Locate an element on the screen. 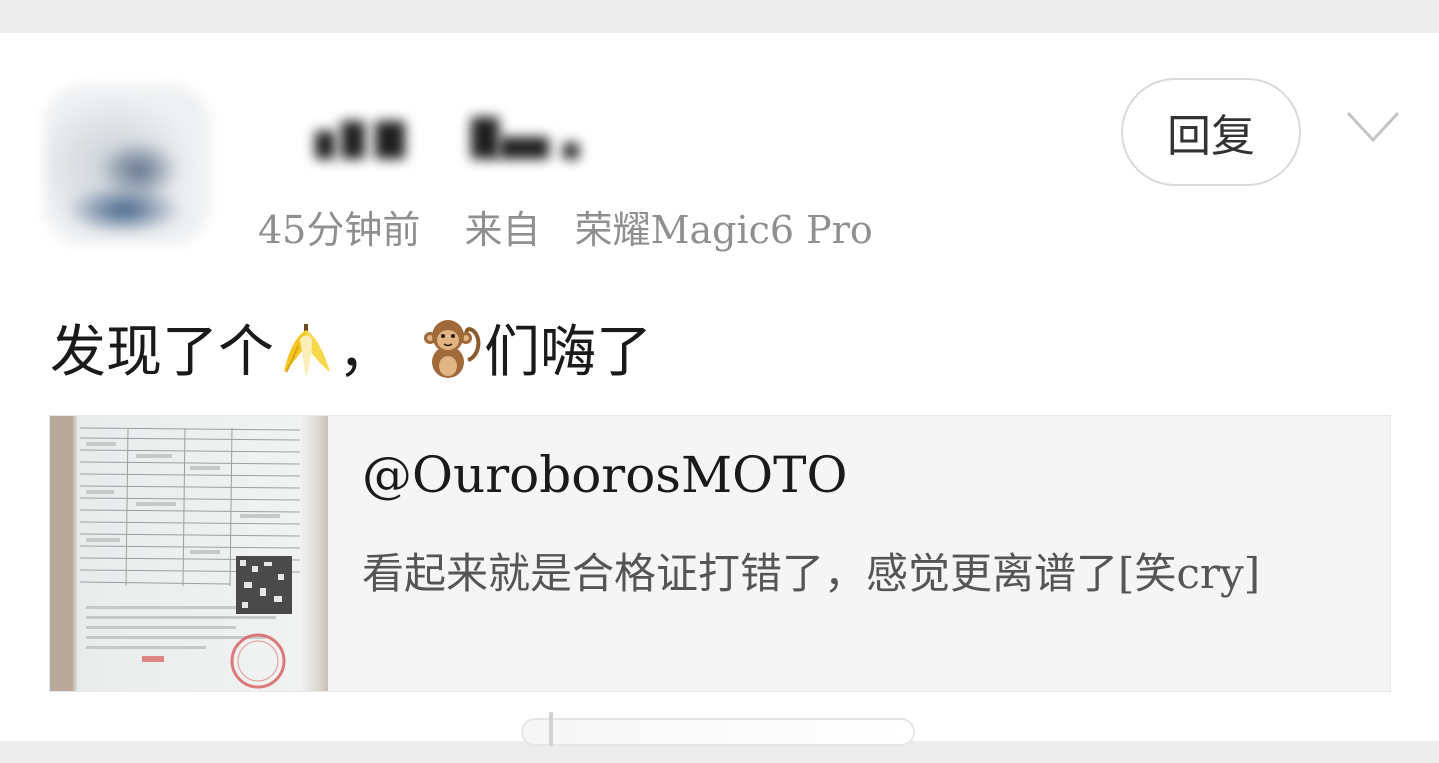 This screenshot has height=763, width=1439. chevron-down-icon is located at coordinates (1373, 127).